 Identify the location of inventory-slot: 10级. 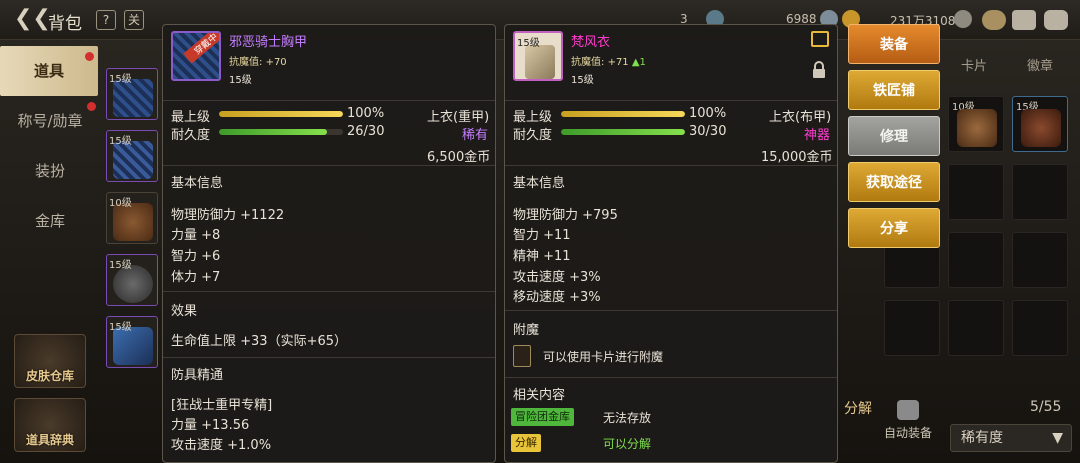
(132, 218).